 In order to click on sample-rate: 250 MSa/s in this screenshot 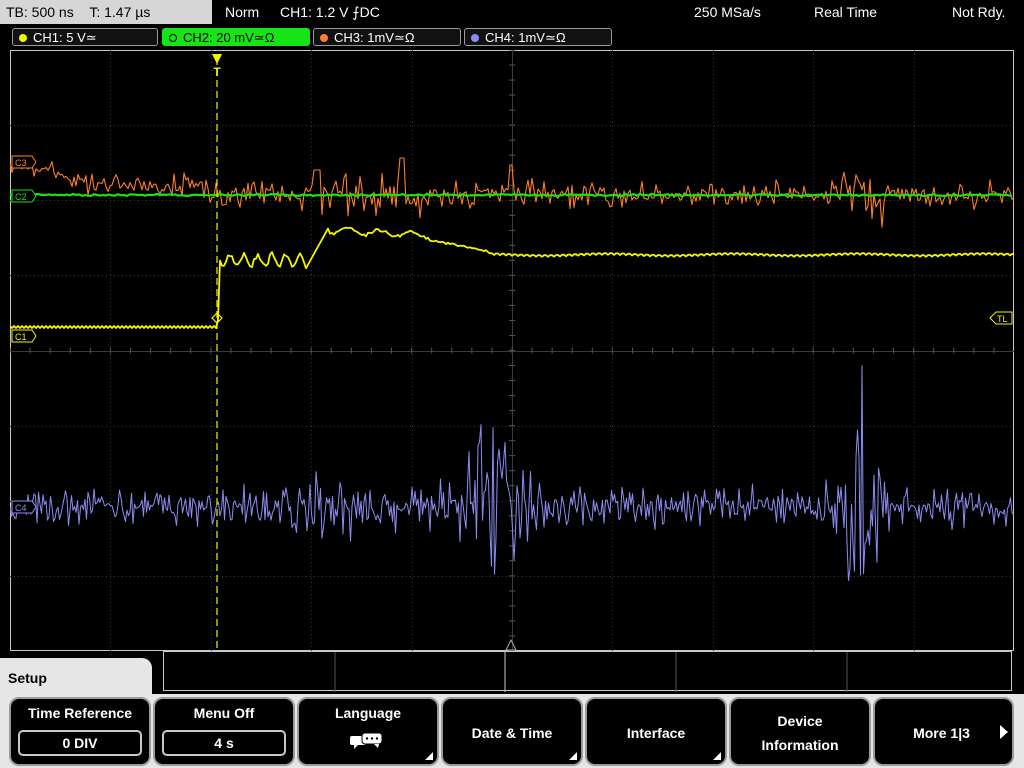, I will do `click(727, 12)`.